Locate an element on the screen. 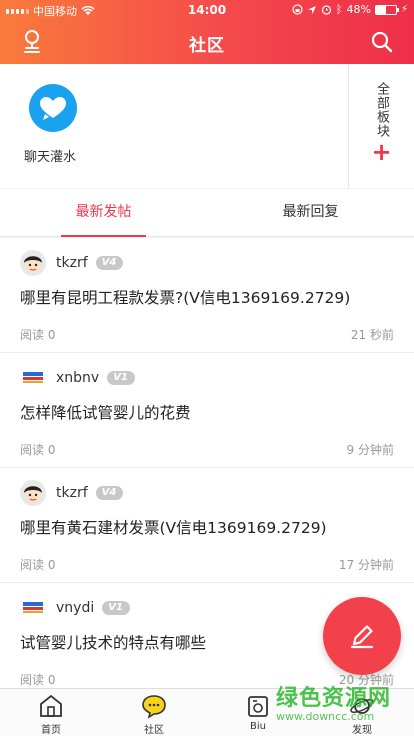 The height and width of the screenshot is (736, 414). post-time: 9 分钟前 is located at coordinates (370, 450).